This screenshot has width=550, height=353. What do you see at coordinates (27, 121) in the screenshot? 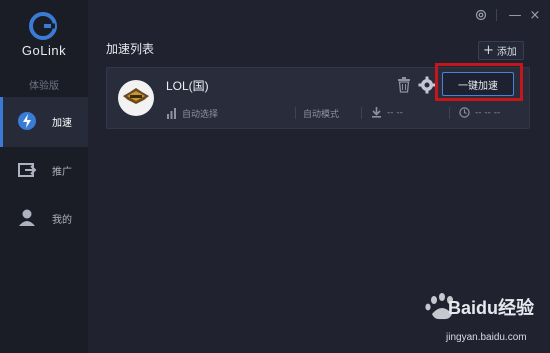
I see `lightning-icon` at bounding box center [27, 121].